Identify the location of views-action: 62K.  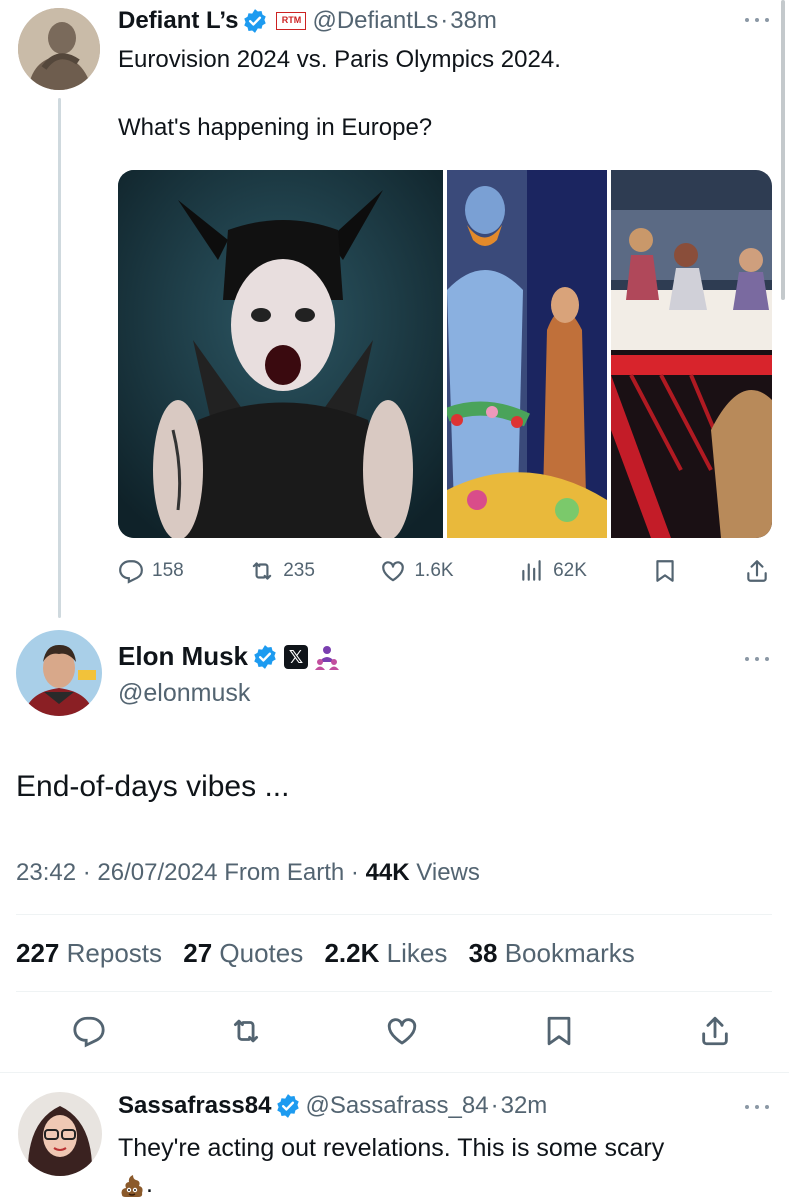
(553, 571).